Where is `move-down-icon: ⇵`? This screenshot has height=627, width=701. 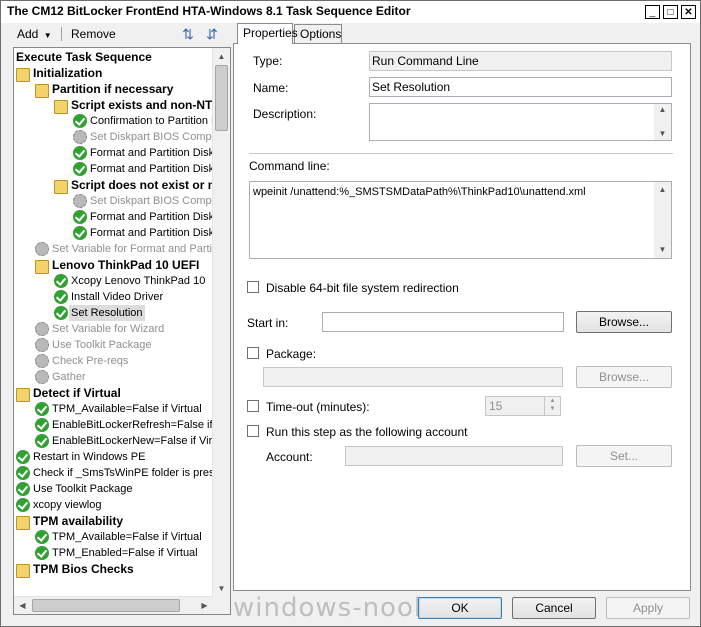
move-down-icon: ⇵ is located at coordinates (212, 34).